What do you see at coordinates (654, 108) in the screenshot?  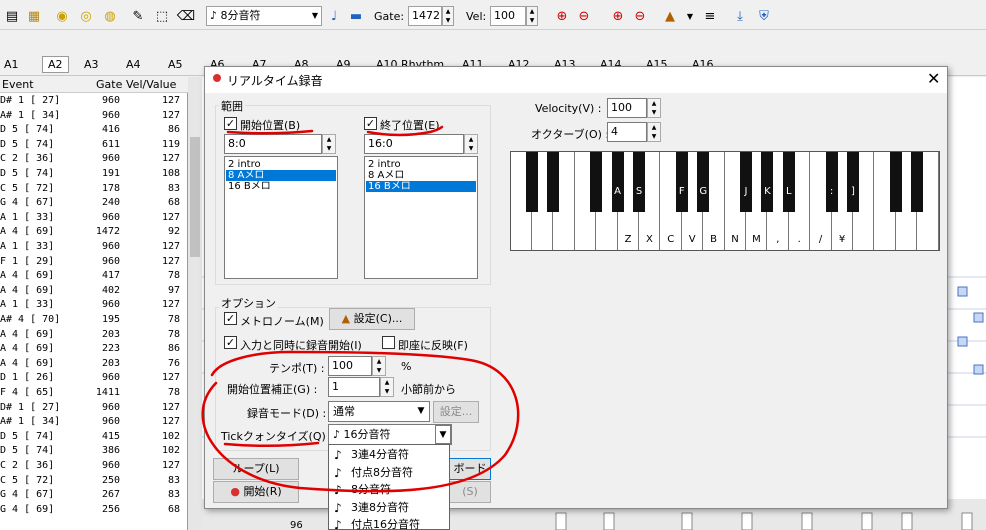 I see `velocity-spinner: ▲ ▼` at bounding box center [654, 108].